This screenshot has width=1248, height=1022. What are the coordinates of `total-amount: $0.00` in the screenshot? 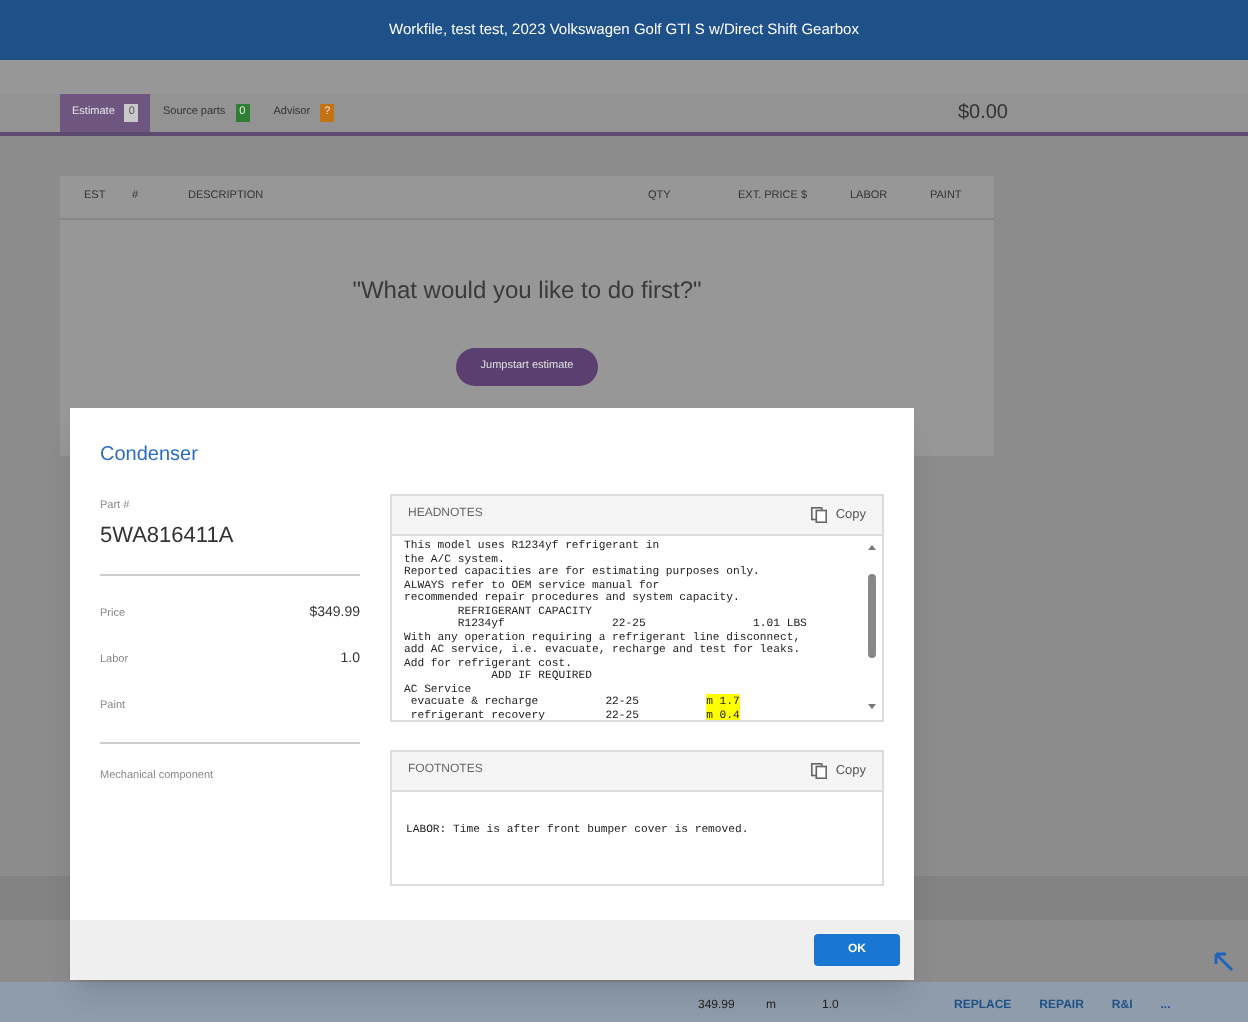 It's located at (982, 114).